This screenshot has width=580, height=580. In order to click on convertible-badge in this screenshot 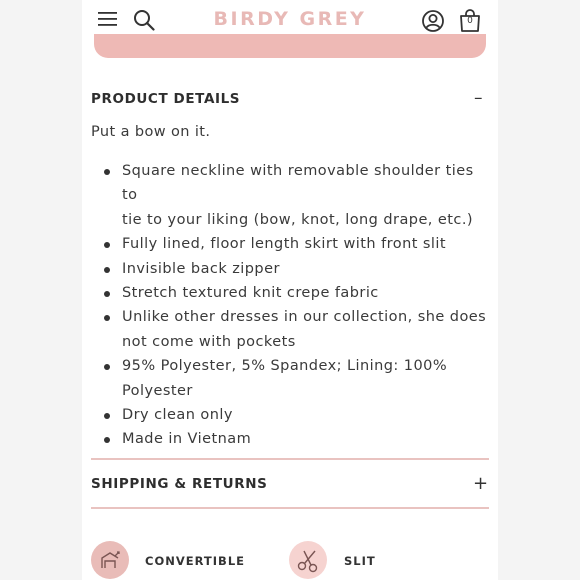, I will do `click(110, 560)`.